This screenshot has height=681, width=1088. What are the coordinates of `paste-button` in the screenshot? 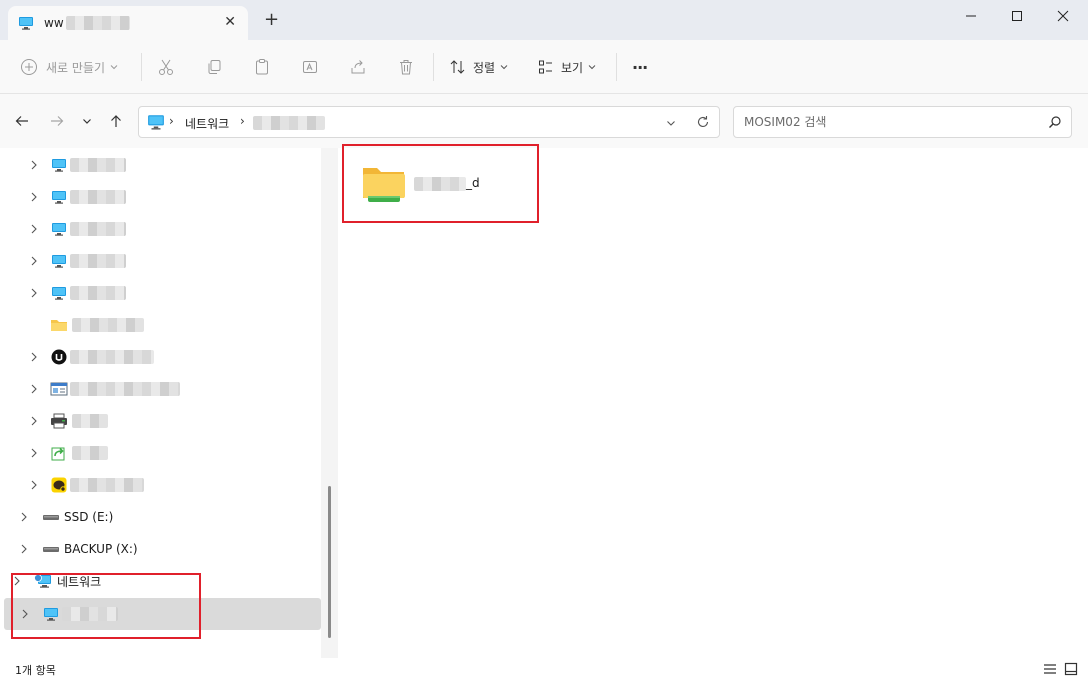 It's located at (262, 67).